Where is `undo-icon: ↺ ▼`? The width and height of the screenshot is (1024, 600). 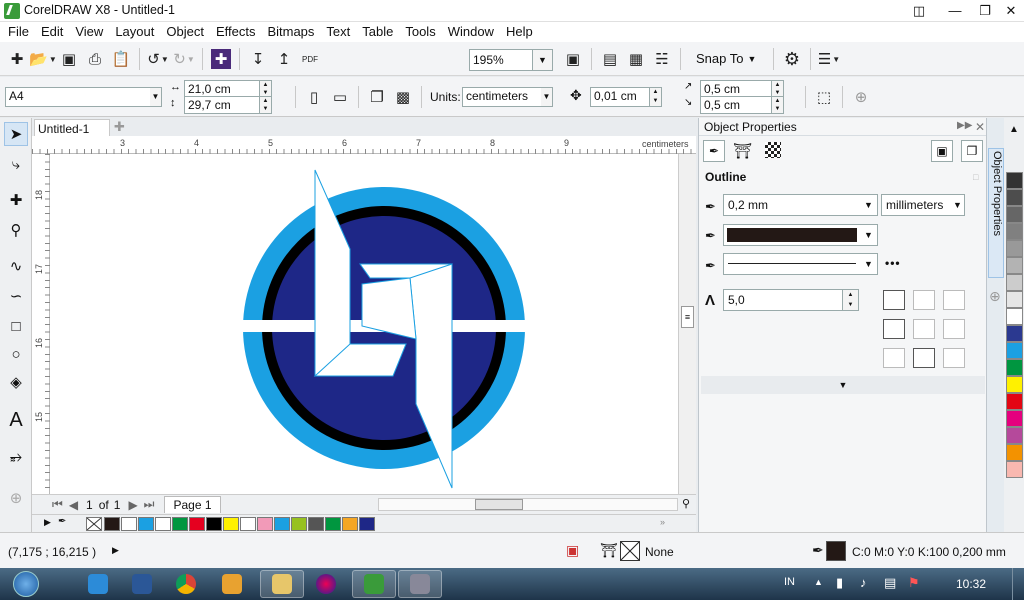
undo-icon: ↺ ▼ is located at coordinates (158, 59).